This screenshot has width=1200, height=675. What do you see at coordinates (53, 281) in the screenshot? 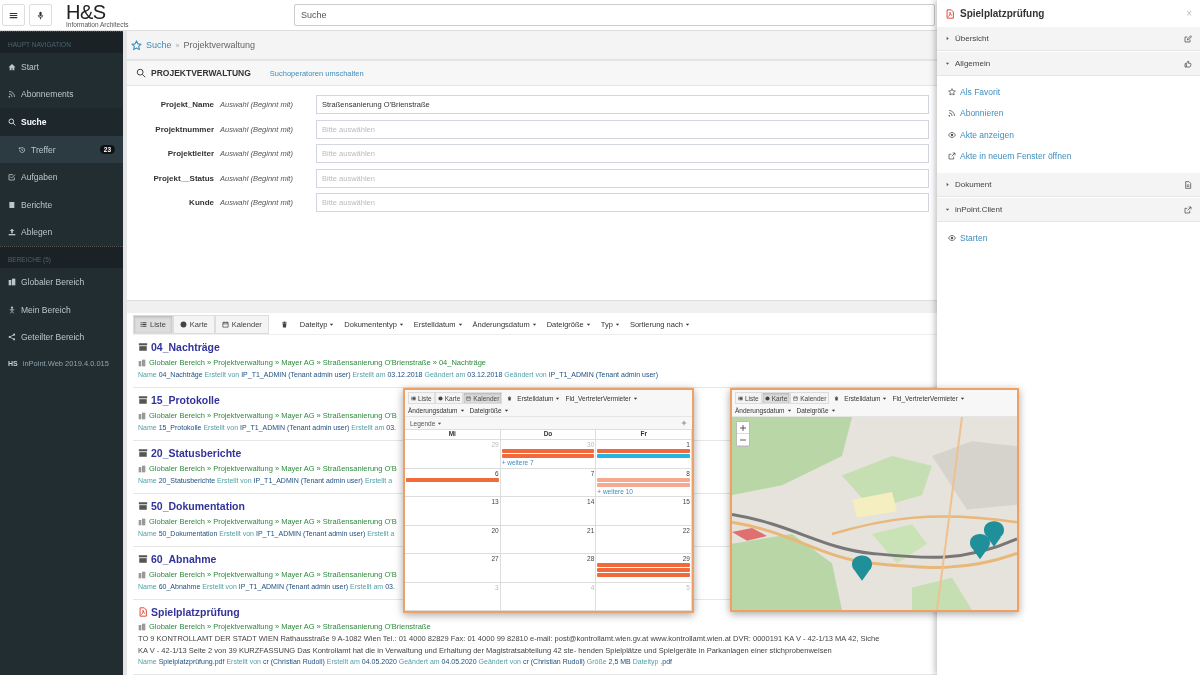
I see `nav-label: Globaler Bereich` at bounding box center [53, 281].